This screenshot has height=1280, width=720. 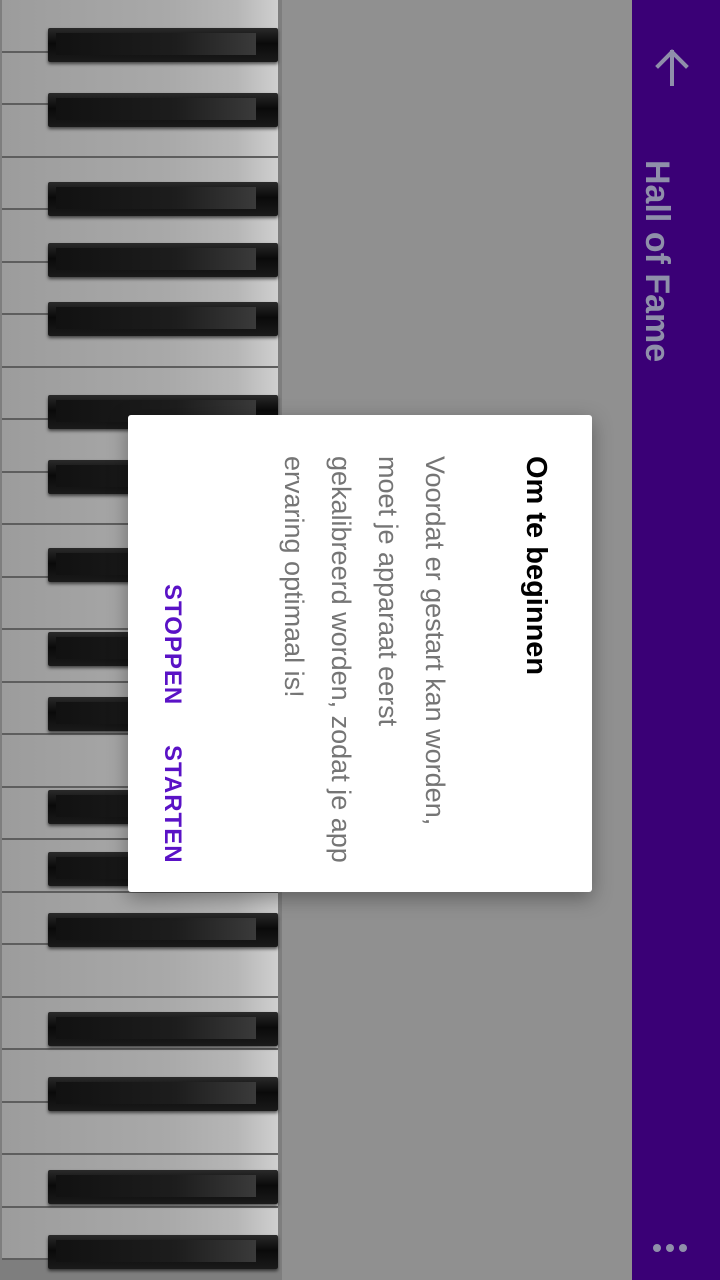 What do you see at coordinates (140, 971) in the screenshot?
I see `piano-white-key` at bounding box center [140, 971].